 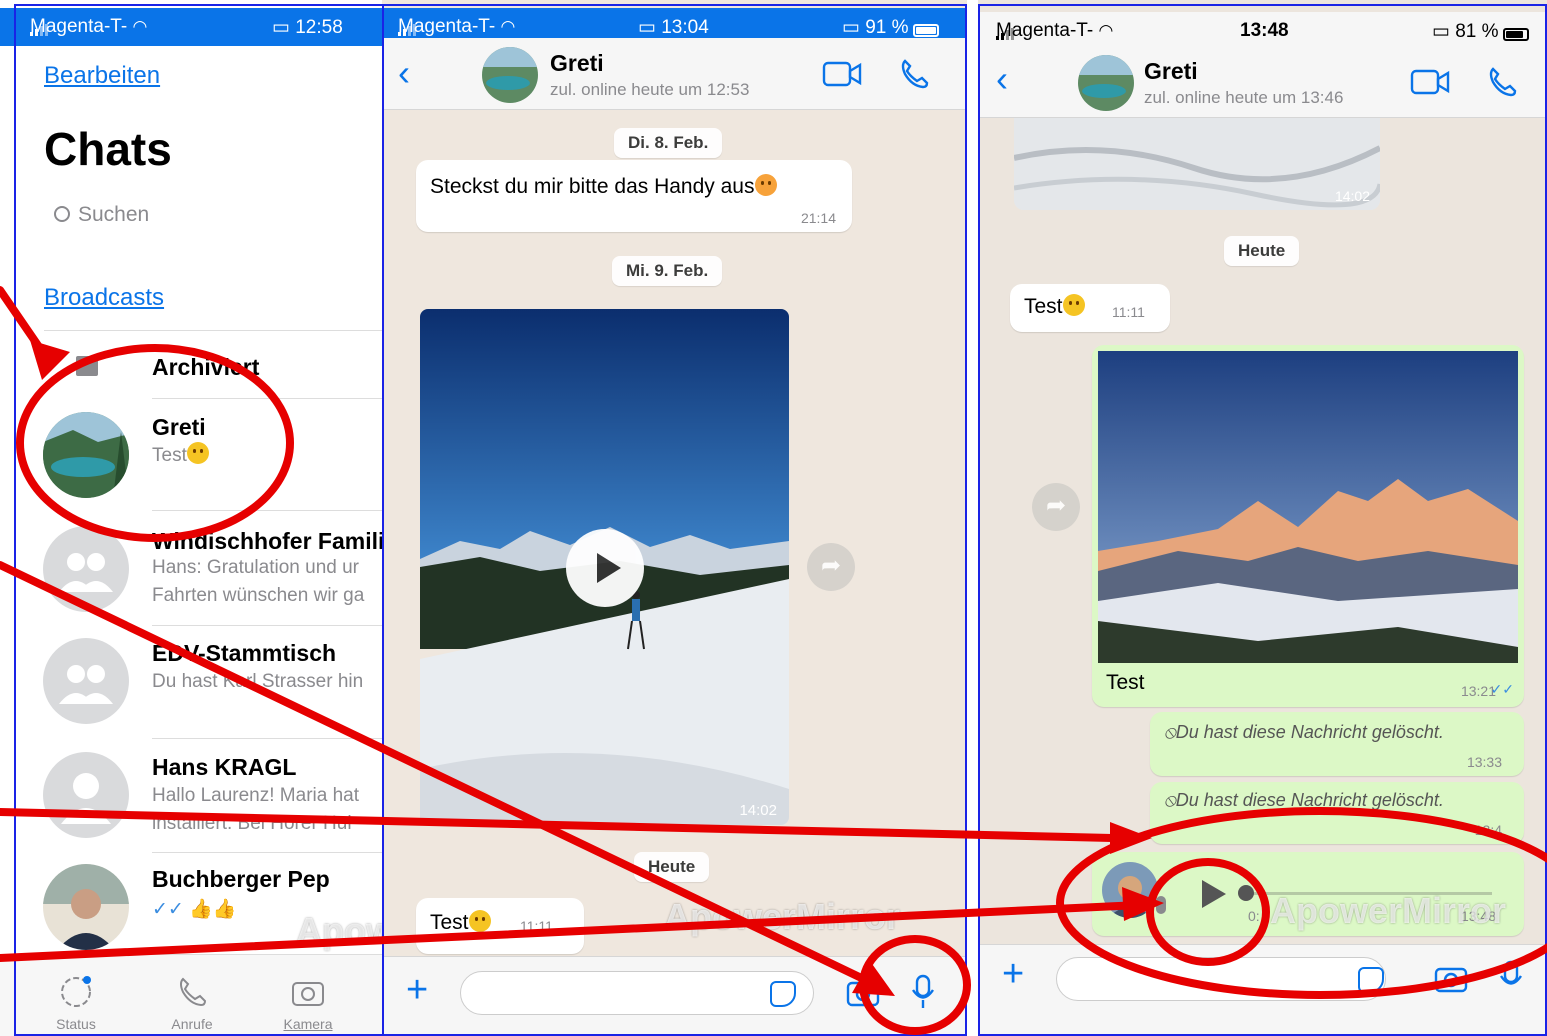 I want to click on snow-image-message: 14:02, so click(x=1197, y=164).